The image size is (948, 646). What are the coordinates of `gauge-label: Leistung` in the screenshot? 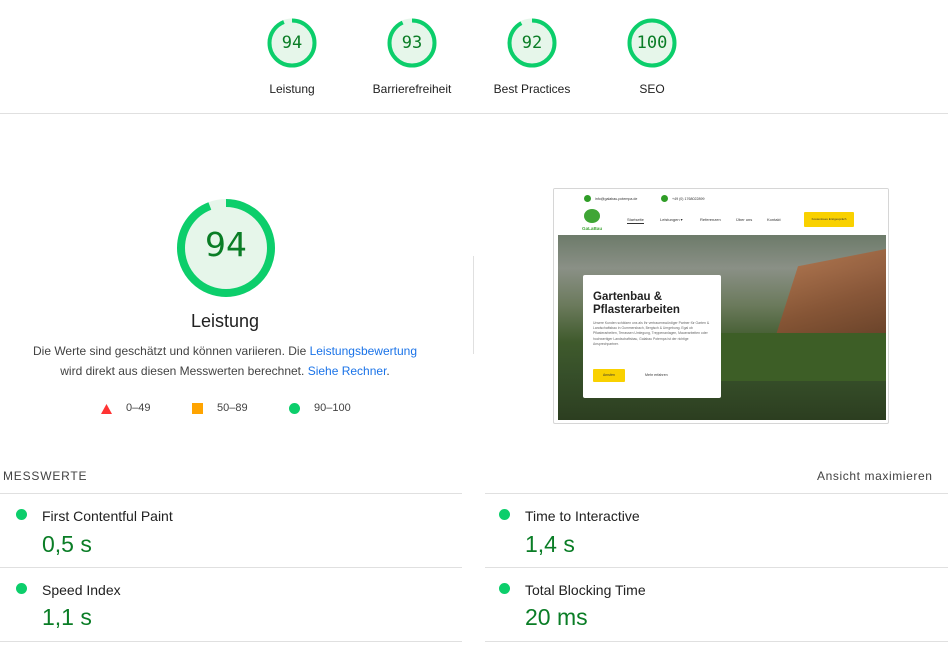 It's located at (292, 89).